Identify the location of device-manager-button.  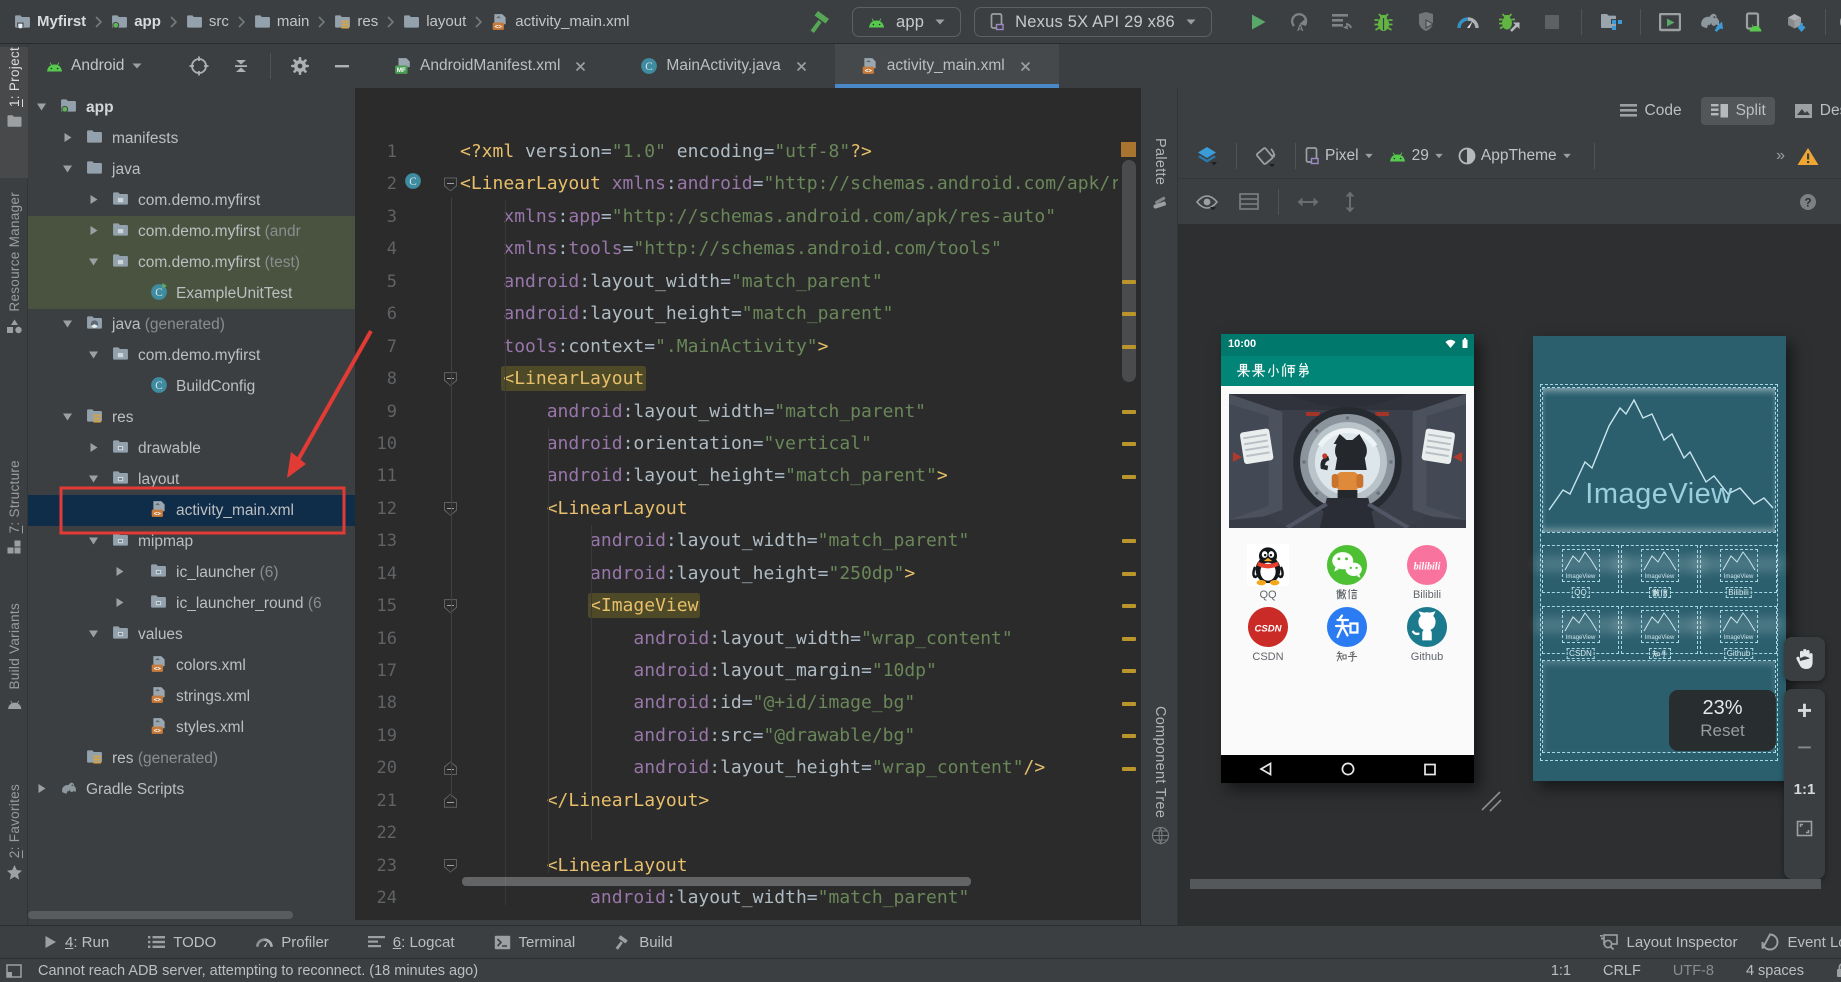
(1754, 22).